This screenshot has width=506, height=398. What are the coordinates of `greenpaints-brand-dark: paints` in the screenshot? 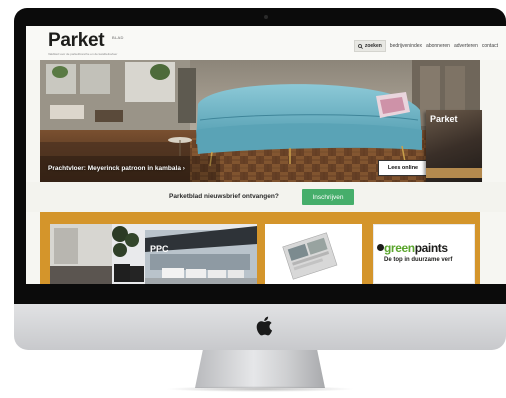 It's located at (431, 248).